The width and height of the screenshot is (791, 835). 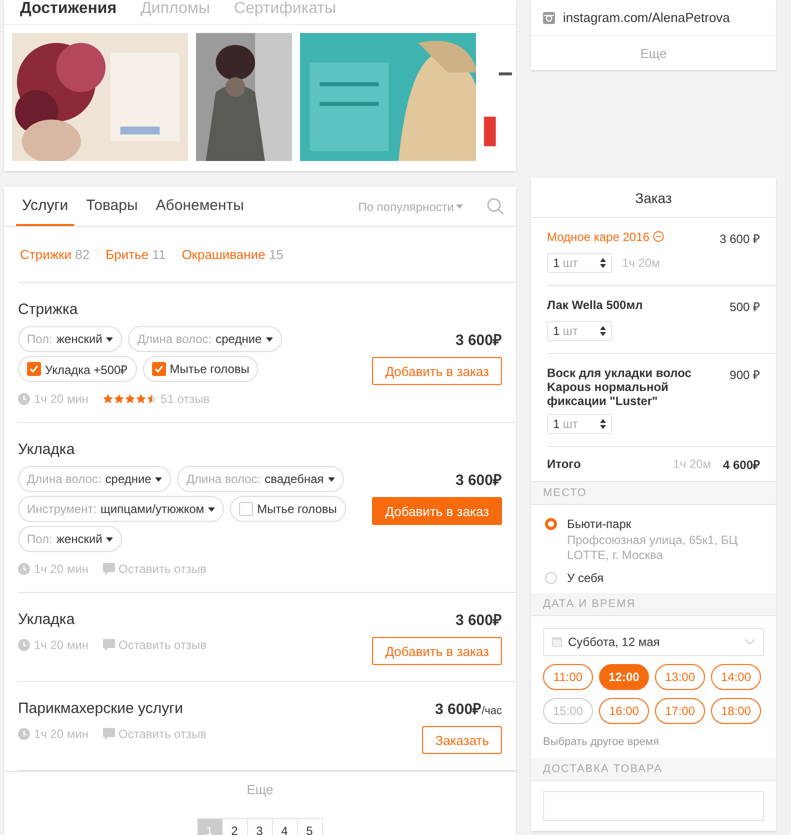 What do you see at coordinates (568, 677) in the screenshot?
I see `time-slot: 11:00` at bounding box center [568, 677].